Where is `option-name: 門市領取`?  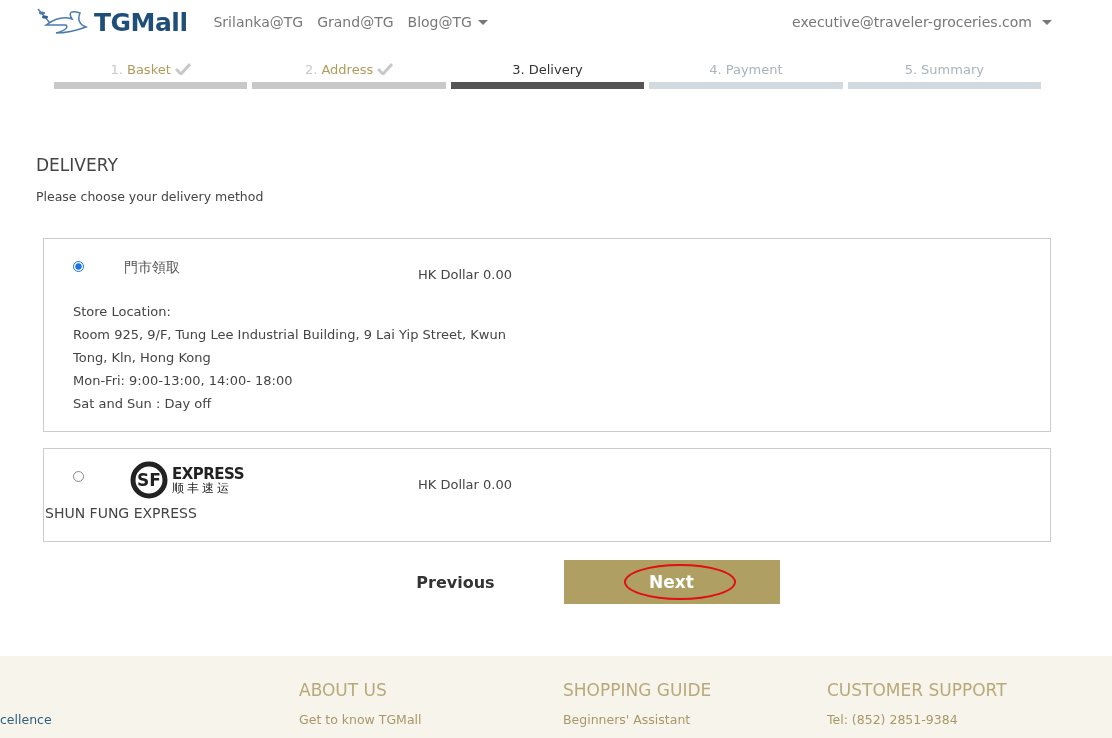
option-name: 門市領取 is located at coordinates (152, 267).